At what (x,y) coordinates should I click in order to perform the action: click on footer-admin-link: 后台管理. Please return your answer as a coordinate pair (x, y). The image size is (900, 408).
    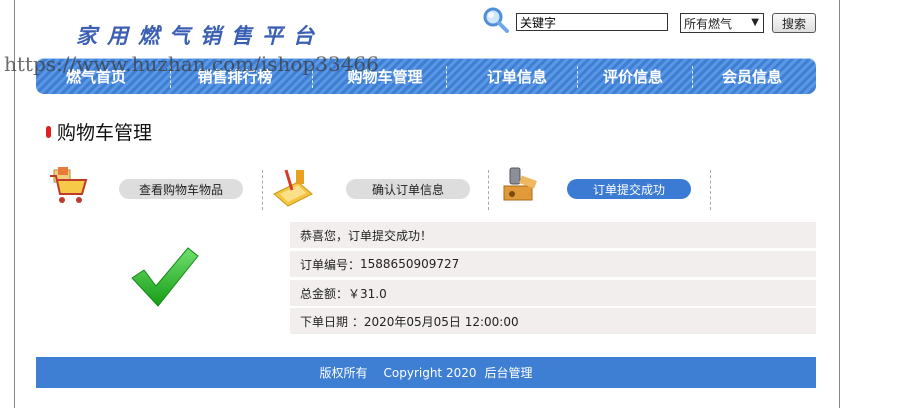
    Looking at the image, I should click on (509, 372).